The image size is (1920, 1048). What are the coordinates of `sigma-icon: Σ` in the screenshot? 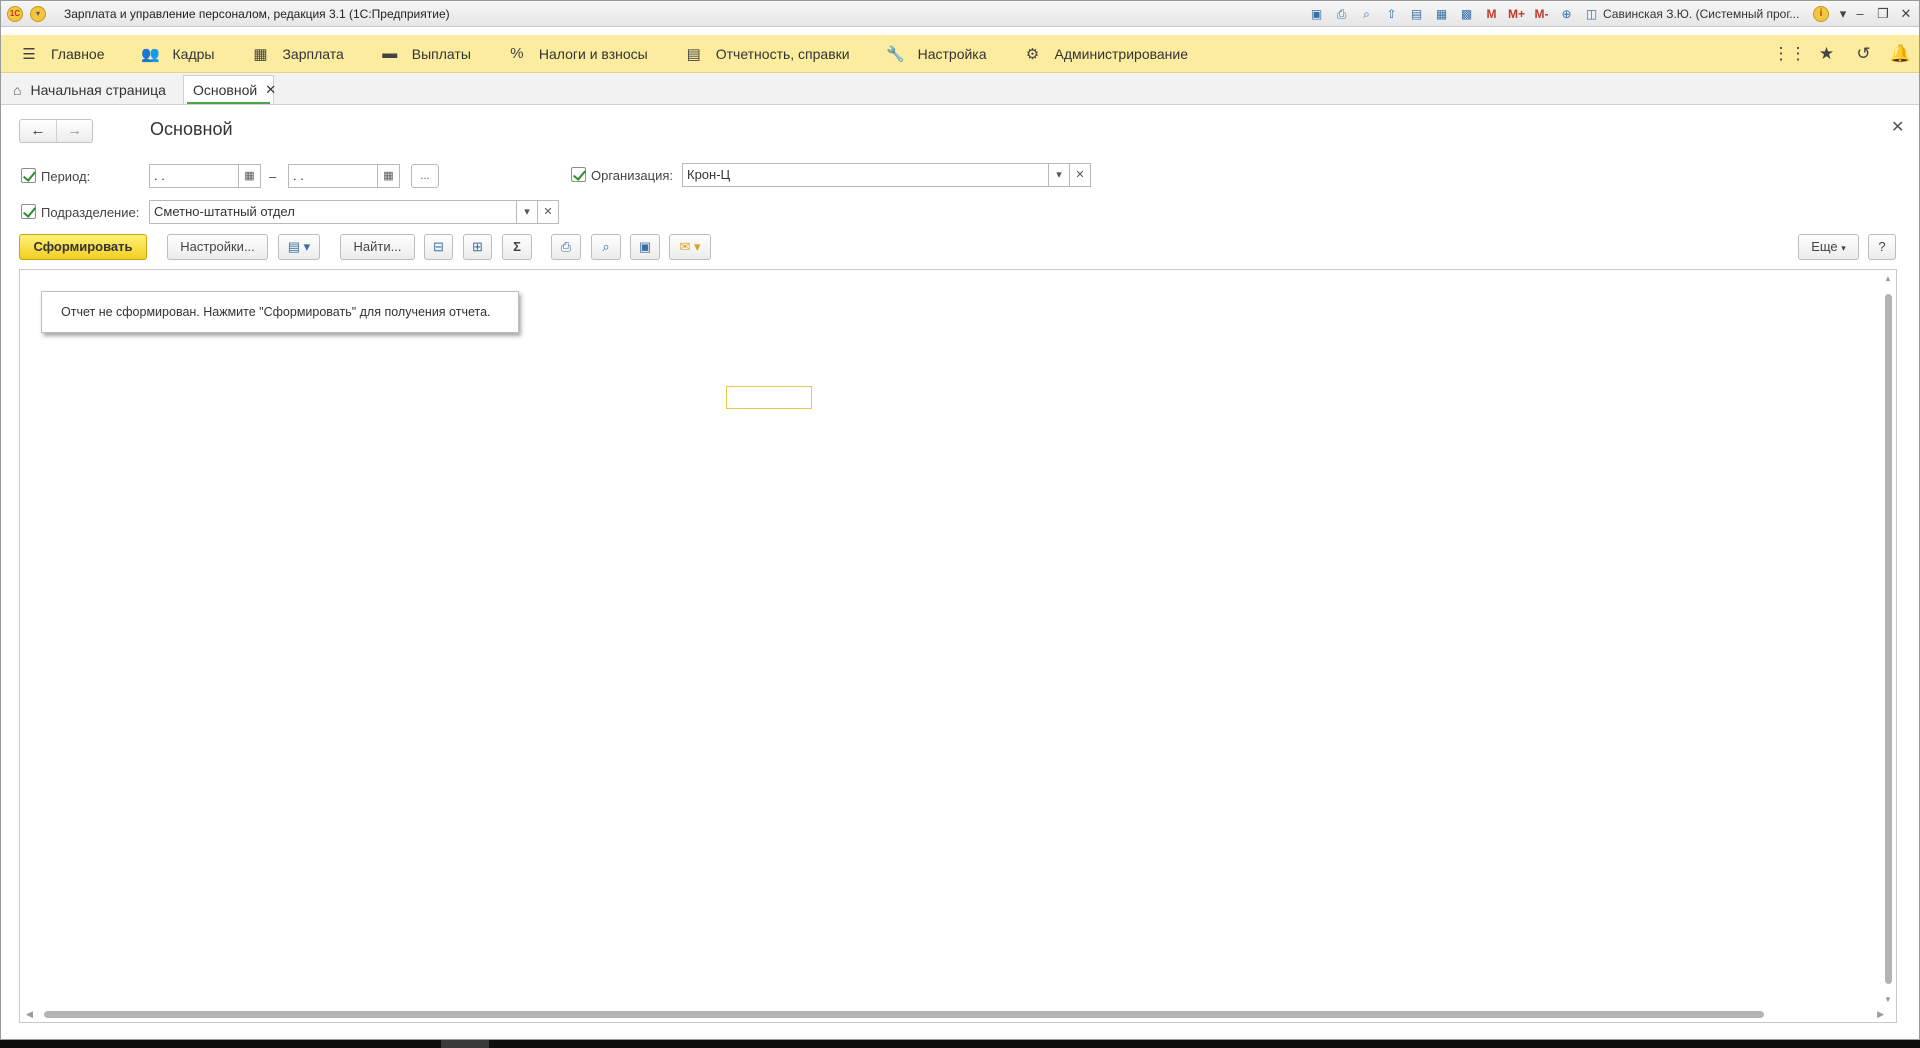 It's located at (517, 246).